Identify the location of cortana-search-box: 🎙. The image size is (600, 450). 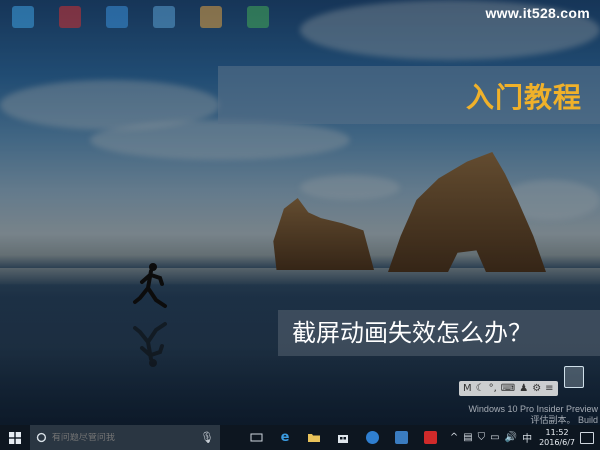
(125, 437).